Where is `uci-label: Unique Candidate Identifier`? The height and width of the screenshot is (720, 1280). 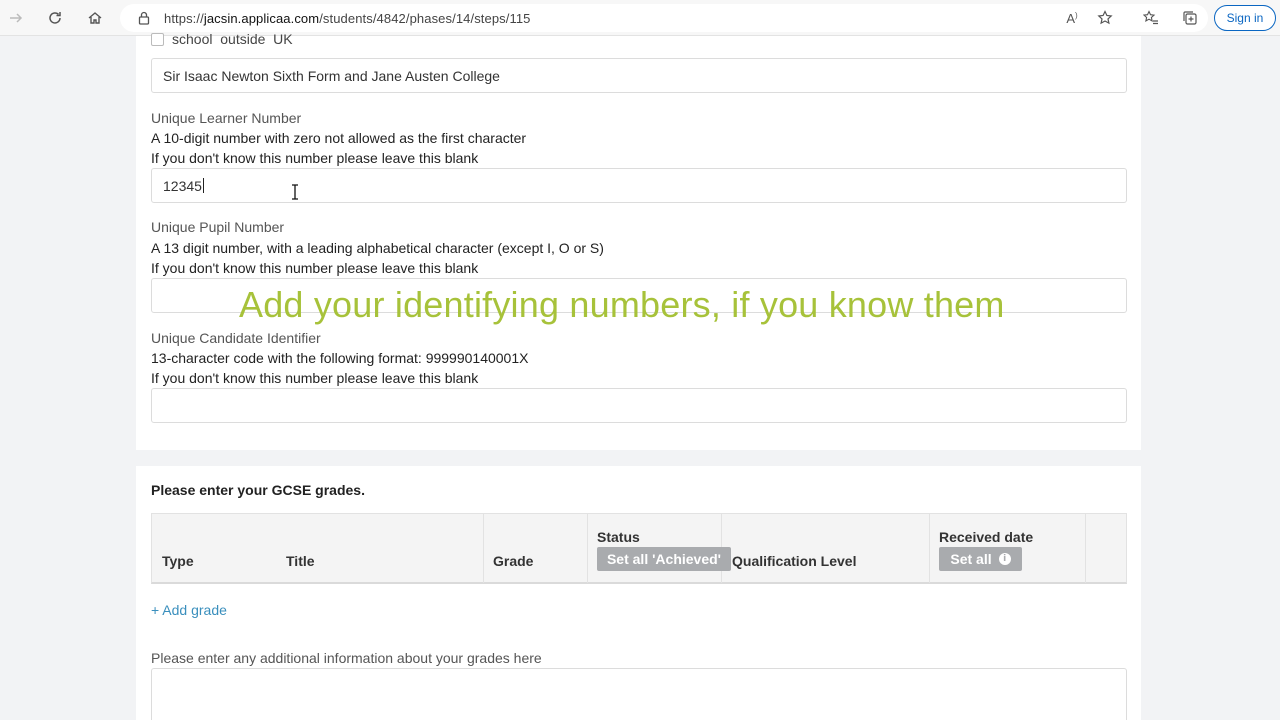
uci-label: Unique Candidate Identifier is located at coordinates (236, 338).